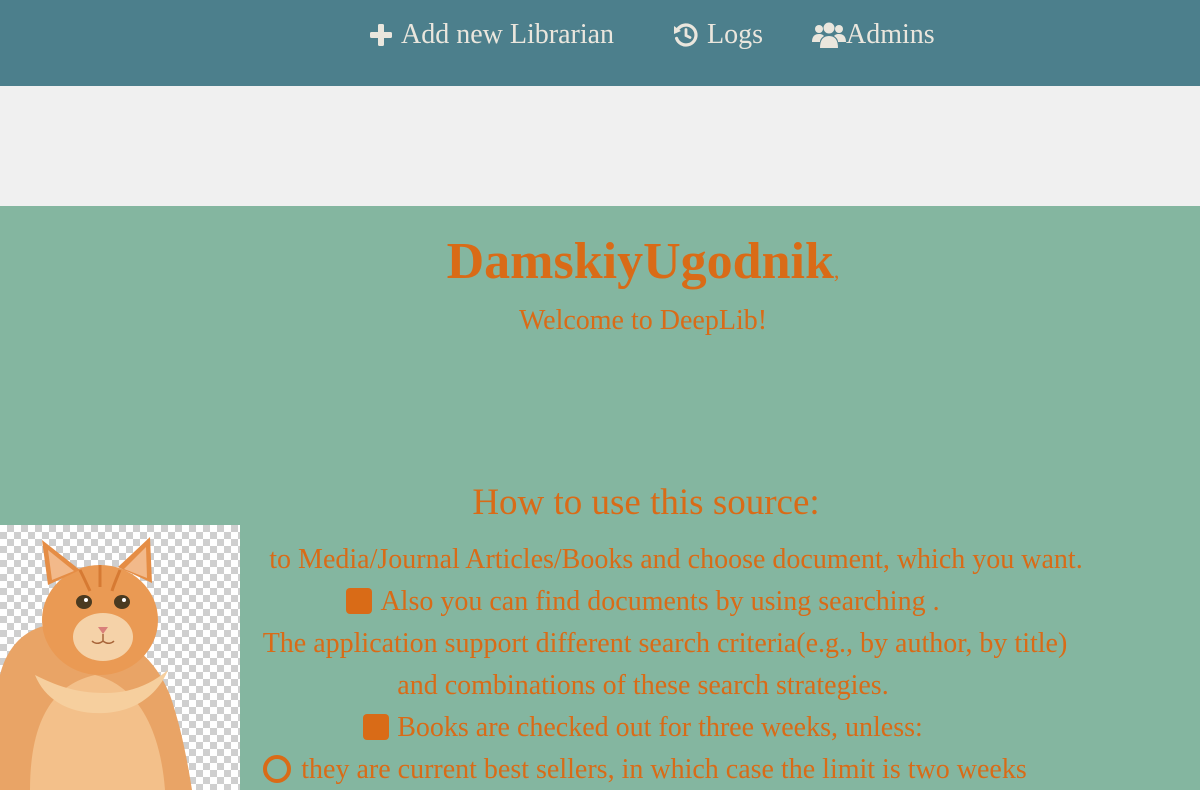  I want to click on nav-logs-label: Logs, so click(735, 34).